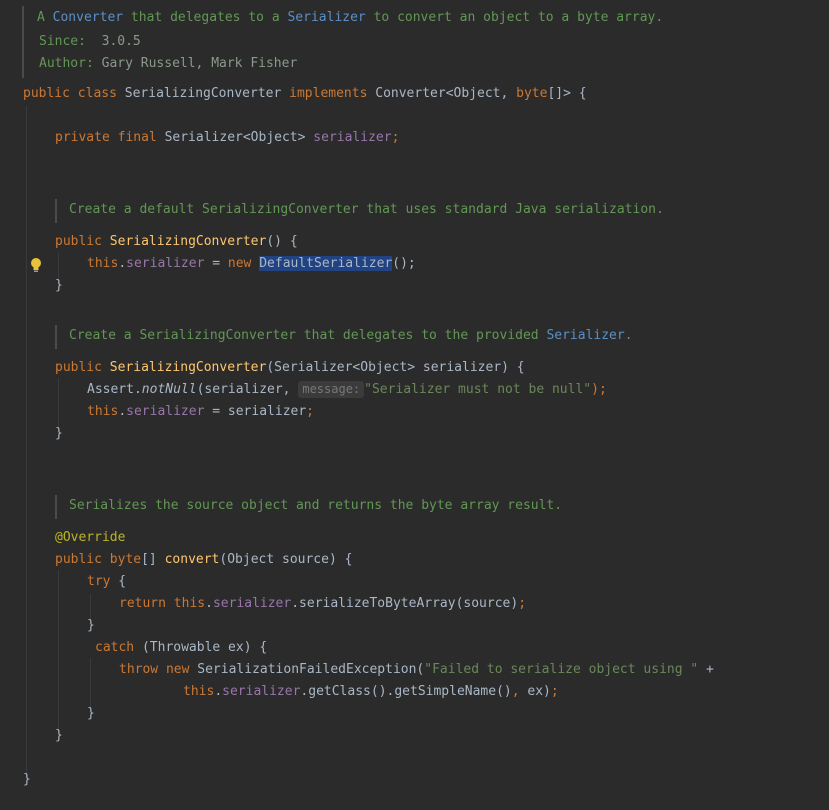 The width and height of the screenshot is (829, 810). I want to click on class-name: SerializingConverter, so click(203, 93).